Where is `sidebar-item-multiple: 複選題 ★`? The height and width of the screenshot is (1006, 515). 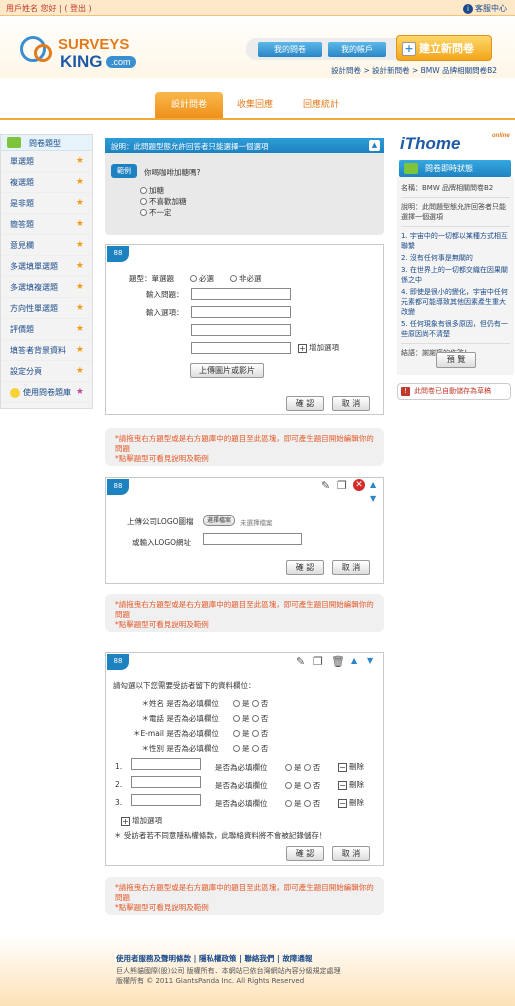
sidebar-item-multiple: 複選題 ★ is located at coordinates (46, 182).